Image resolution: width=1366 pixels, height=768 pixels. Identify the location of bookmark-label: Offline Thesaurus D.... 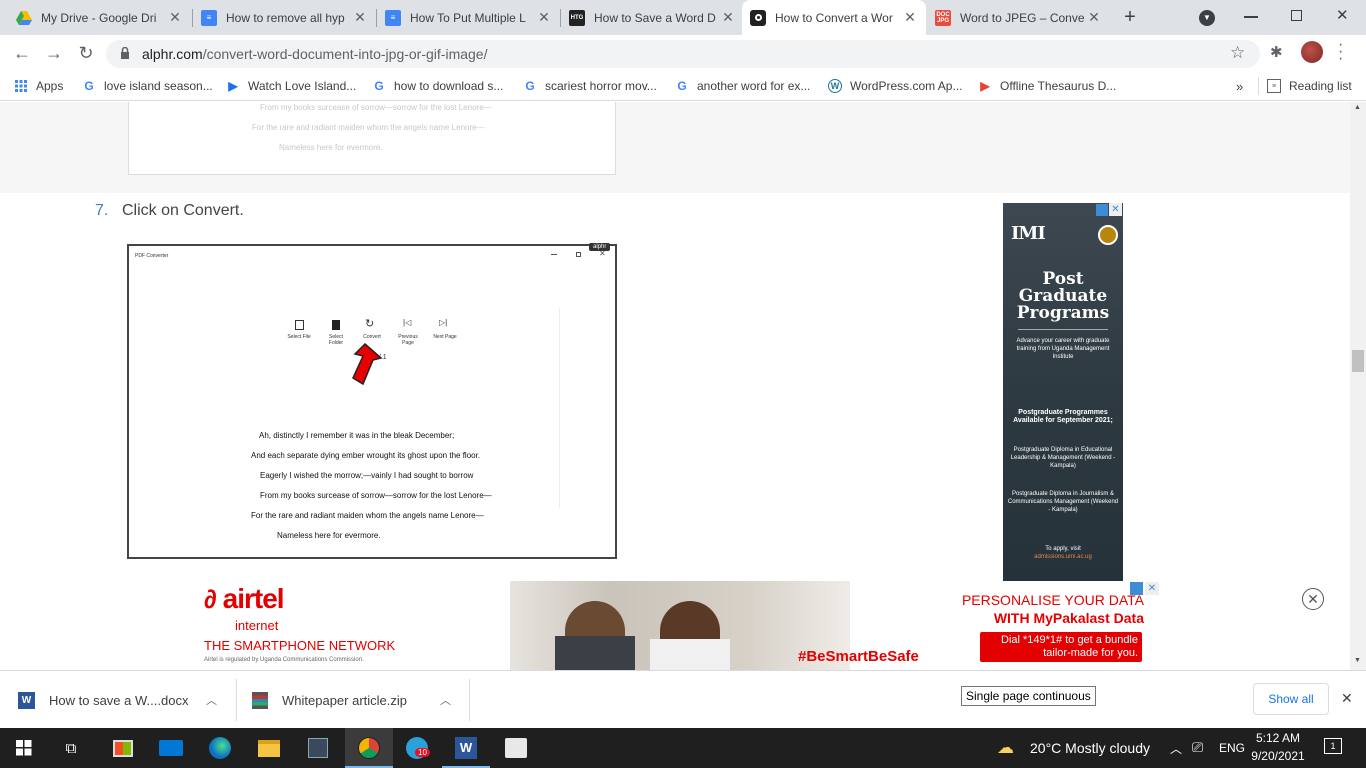
(1058, 86).